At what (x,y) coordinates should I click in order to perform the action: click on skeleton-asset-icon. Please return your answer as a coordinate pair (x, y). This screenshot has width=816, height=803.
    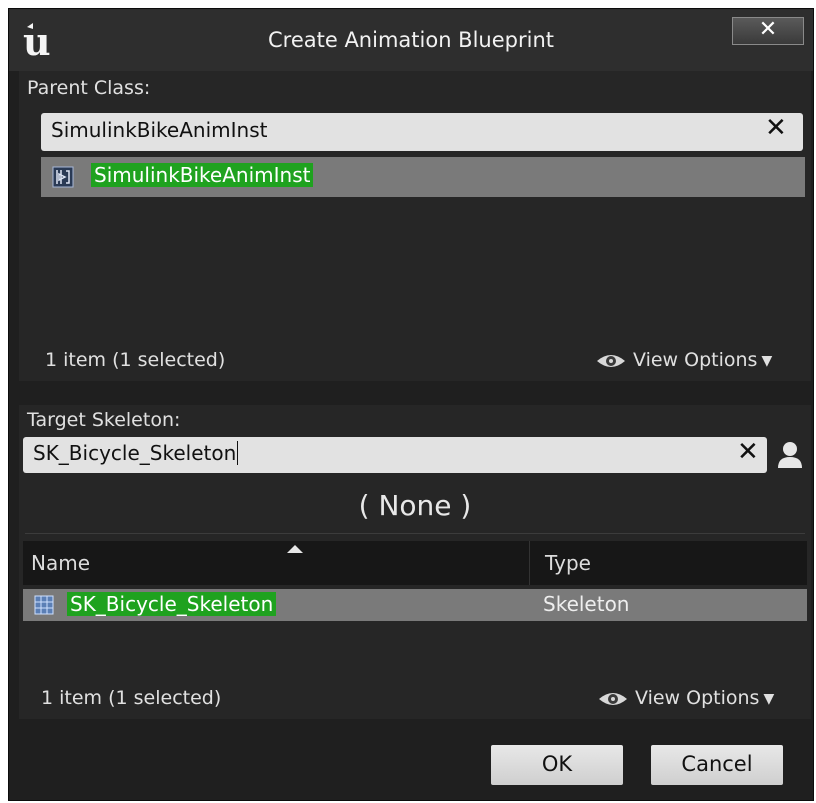
    Looking at the image, I should click on (44, 605).